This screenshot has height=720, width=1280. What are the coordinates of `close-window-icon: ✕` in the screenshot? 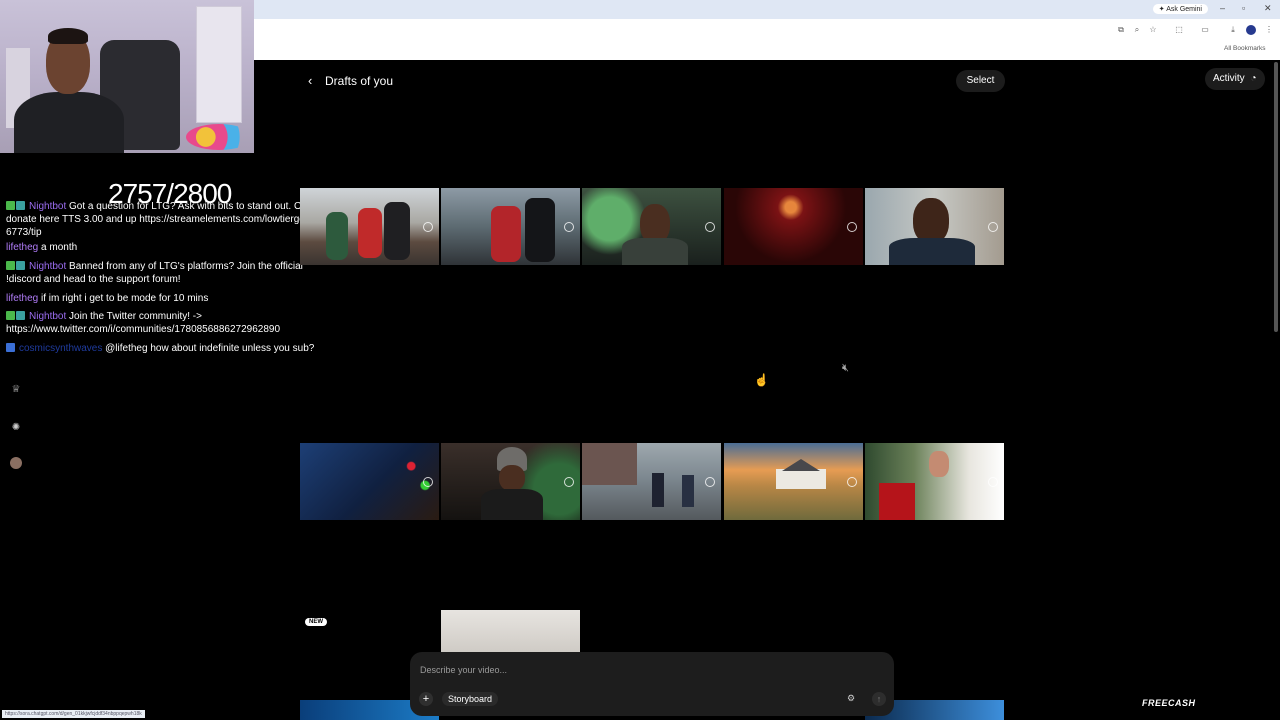 It's located at (1268, 8).